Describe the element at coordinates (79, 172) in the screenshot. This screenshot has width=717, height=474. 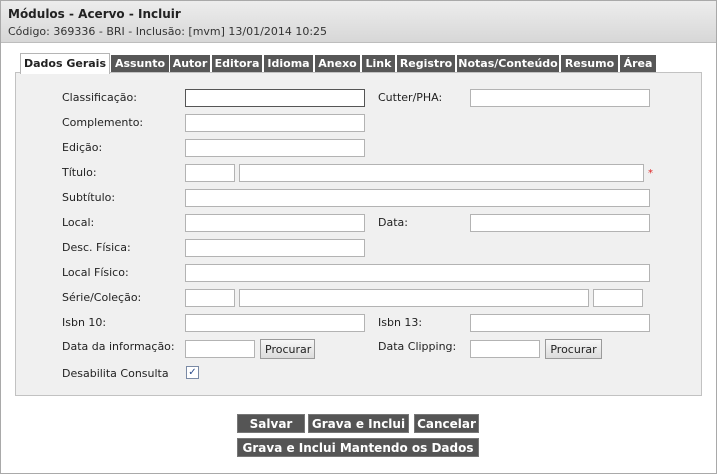
I see `label-titulo: Título:` at that location.